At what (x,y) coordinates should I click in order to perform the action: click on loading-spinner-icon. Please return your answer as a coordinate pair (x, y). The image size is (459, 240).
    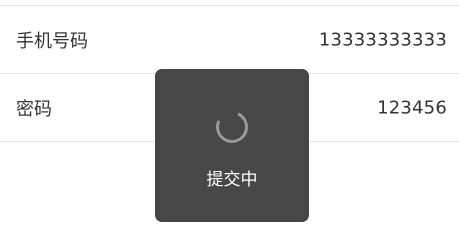
    Looking at the image, I should click on (232, 127).